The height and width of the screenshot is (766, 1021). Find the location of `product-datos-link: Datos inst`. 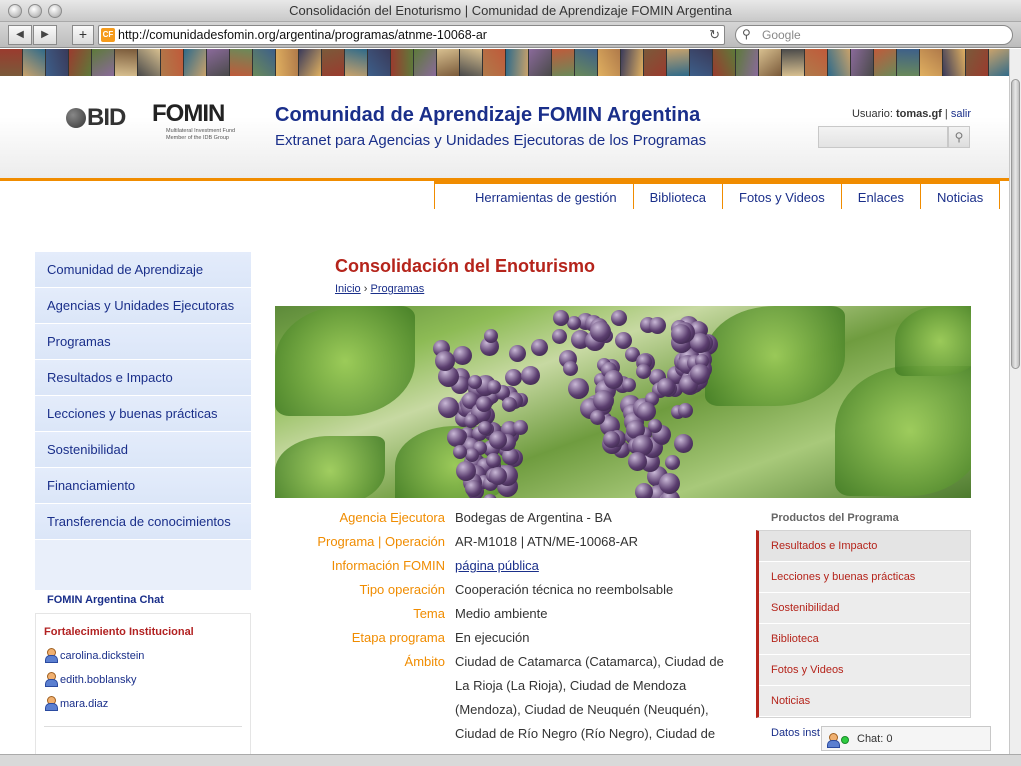

product-datos-link: Datos inst is located at coordinates (795, 733).